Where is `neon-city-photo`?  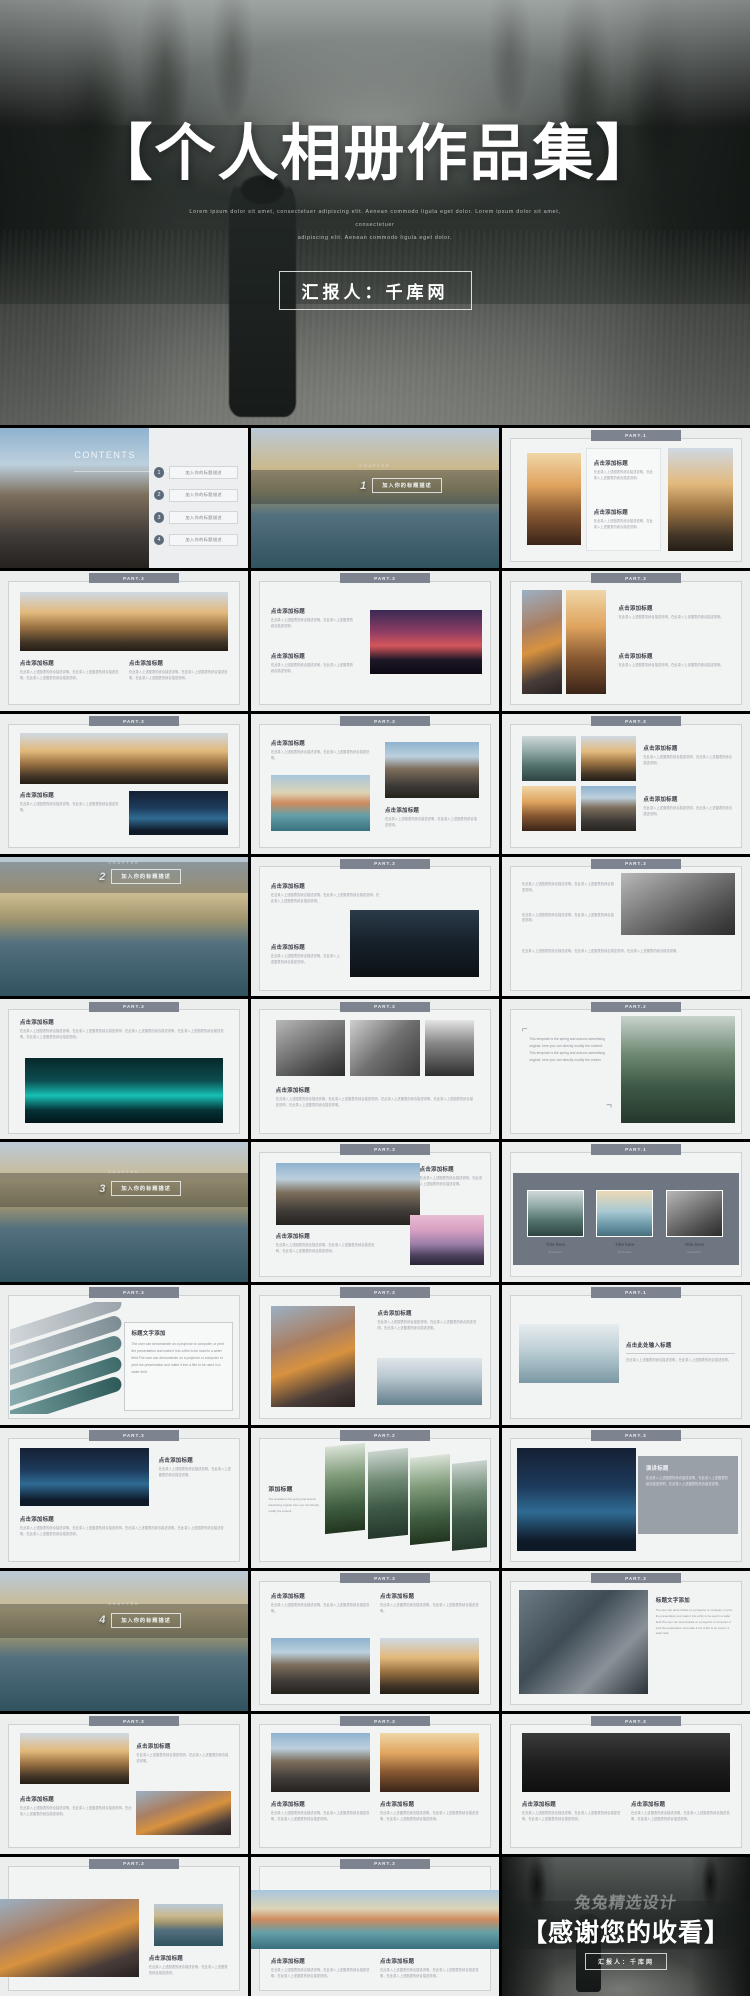
neon-city-photo is located at coordinates (124, 1090).